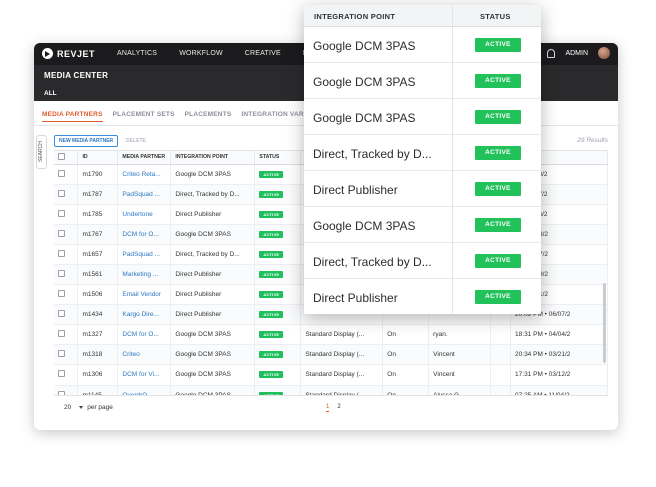  What do you see at coordinates (338, 408) in the screenshot?
I see `page-link-2: 2` at bounding box center [338, 408].